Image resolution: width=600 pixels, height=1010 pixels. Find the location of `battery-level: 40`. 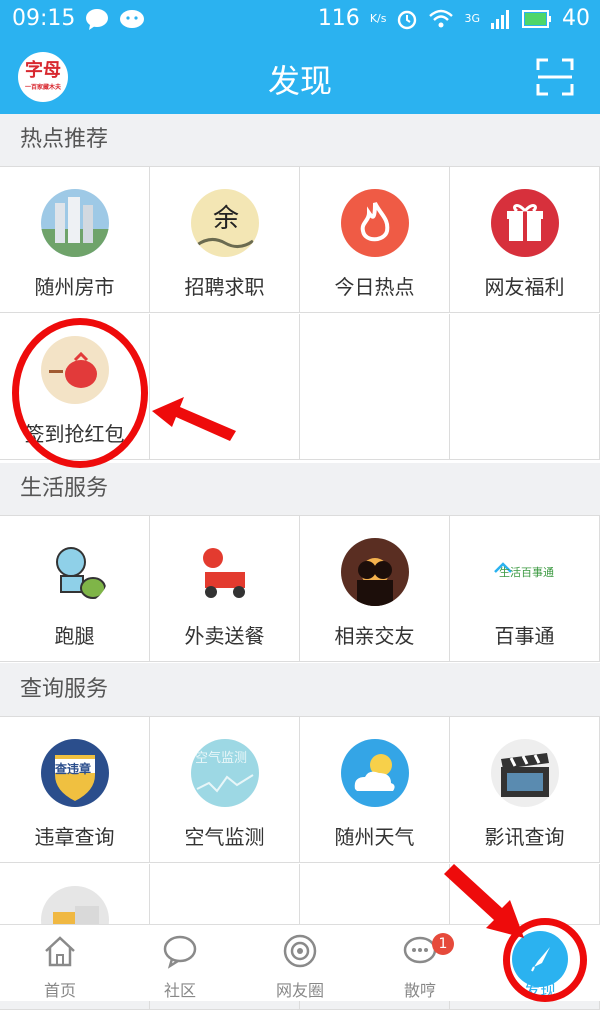

battery-level: 40 is located at coordinates (576, 18).